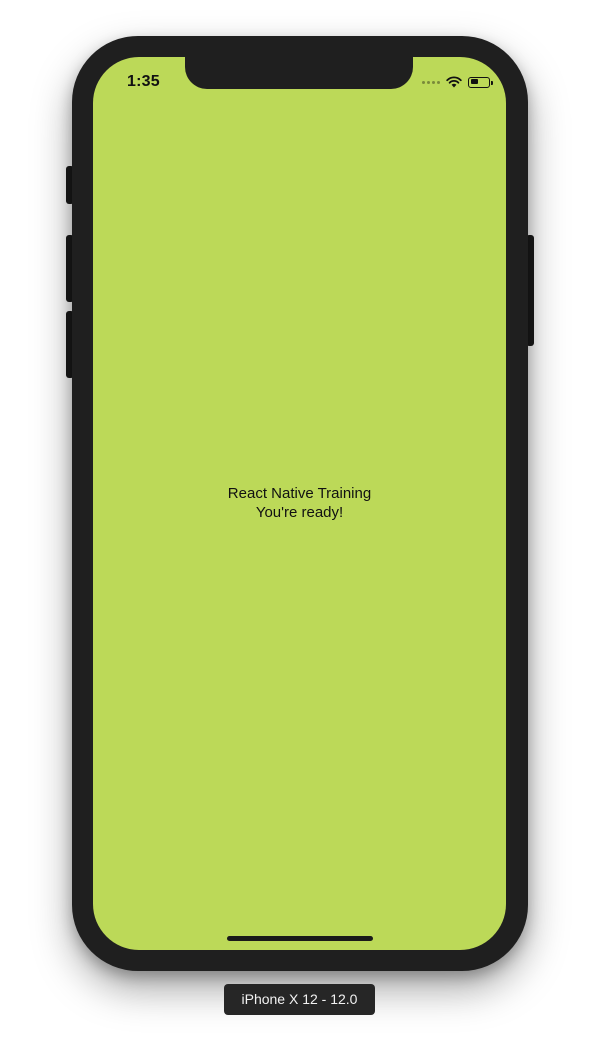 This screenshot has height=1061, width=600. Describe the element at coordinates (299, 73) in the screenshot. I see `notch` at that location.